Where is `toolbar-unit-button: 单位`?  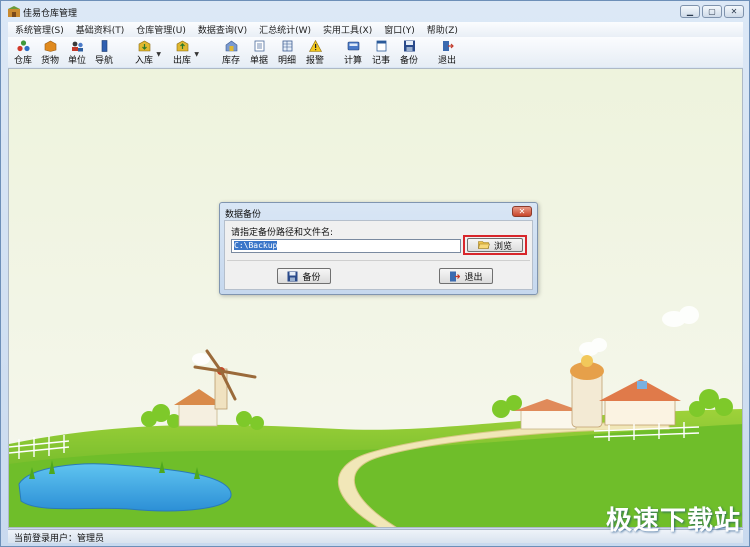
toolbar-unit-button: 单位 is located at coordinates (77, 52).